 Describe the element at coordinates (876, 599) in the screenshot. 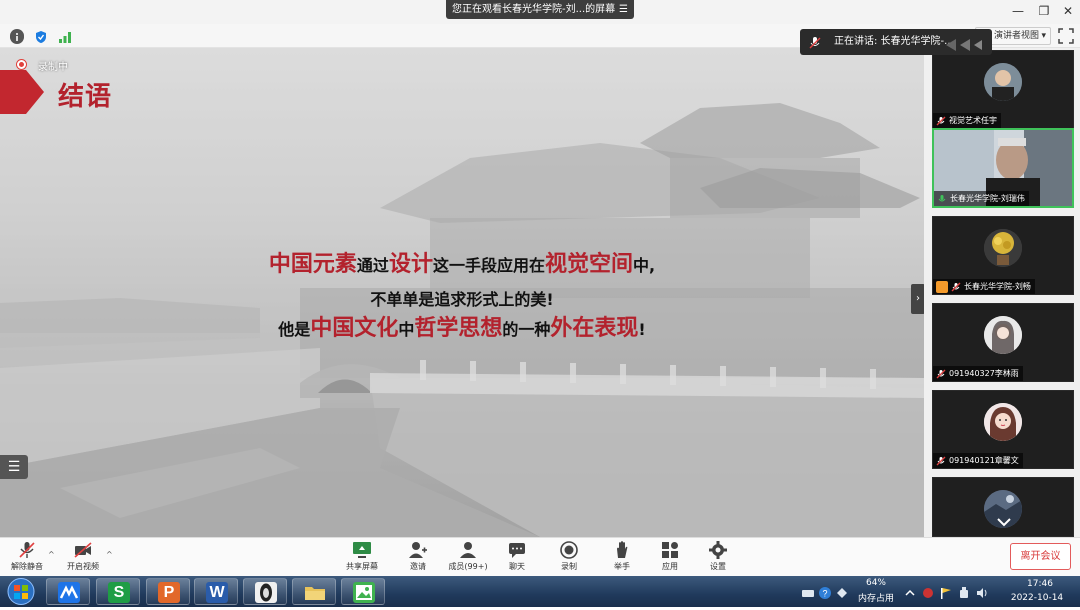

I see `memory-label: 内存占用` at that location.